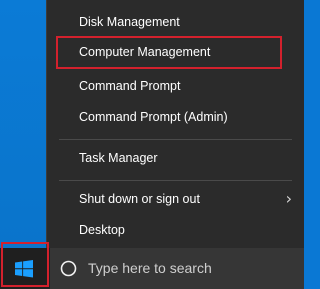  Describe the element at coordinates (25, 264) in the screenshot. I see `start-button-highlight` at that location.